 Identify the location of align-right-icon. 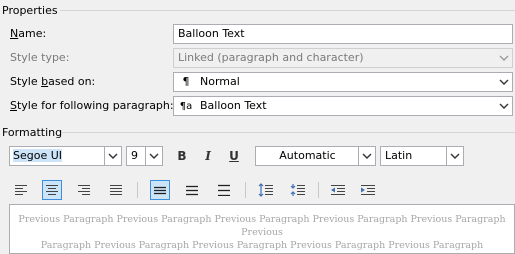
(84, 190).